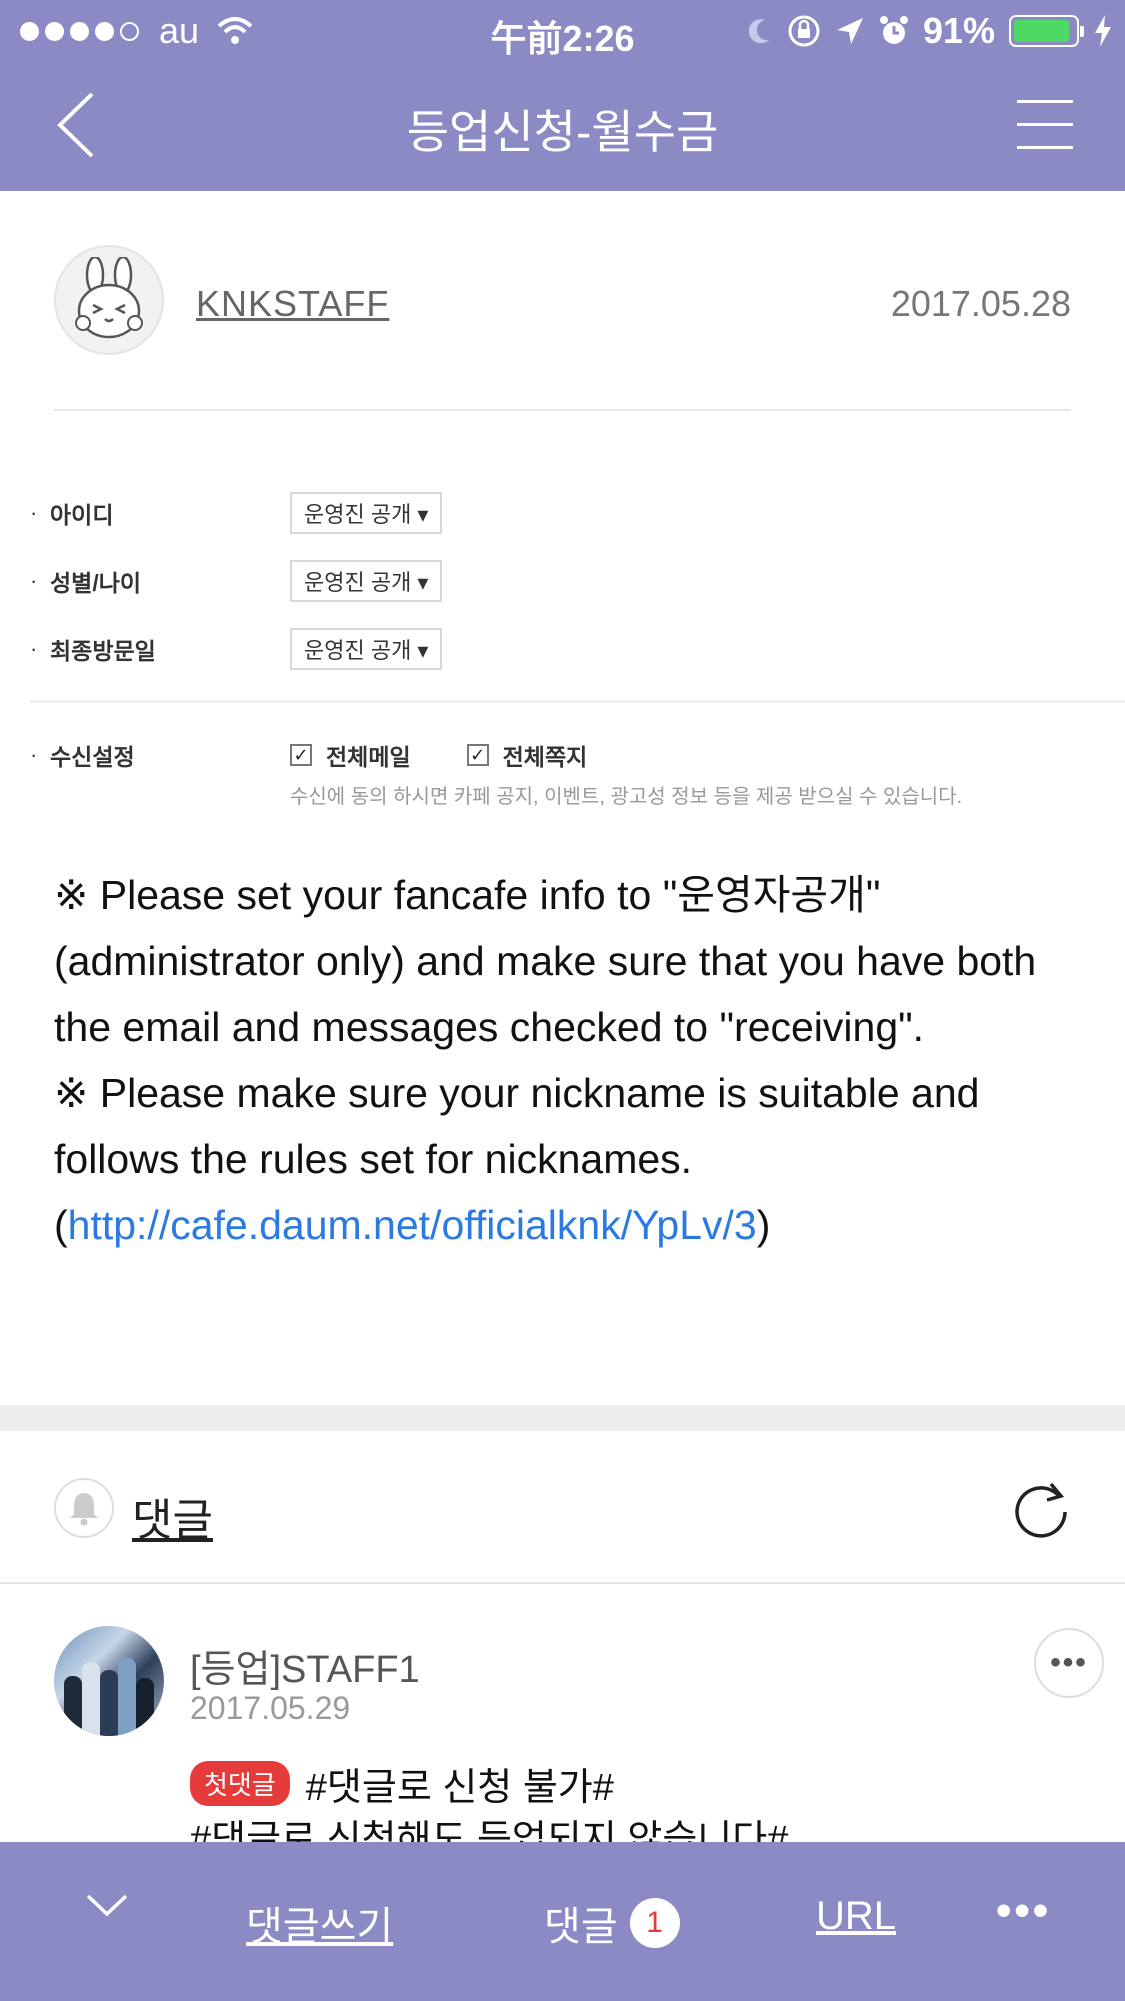 This screenshot has height=2001, width=1125. Describe the element at coordinates (1041, 1508) in the screenshot. I see `refresh-icon` at that location.